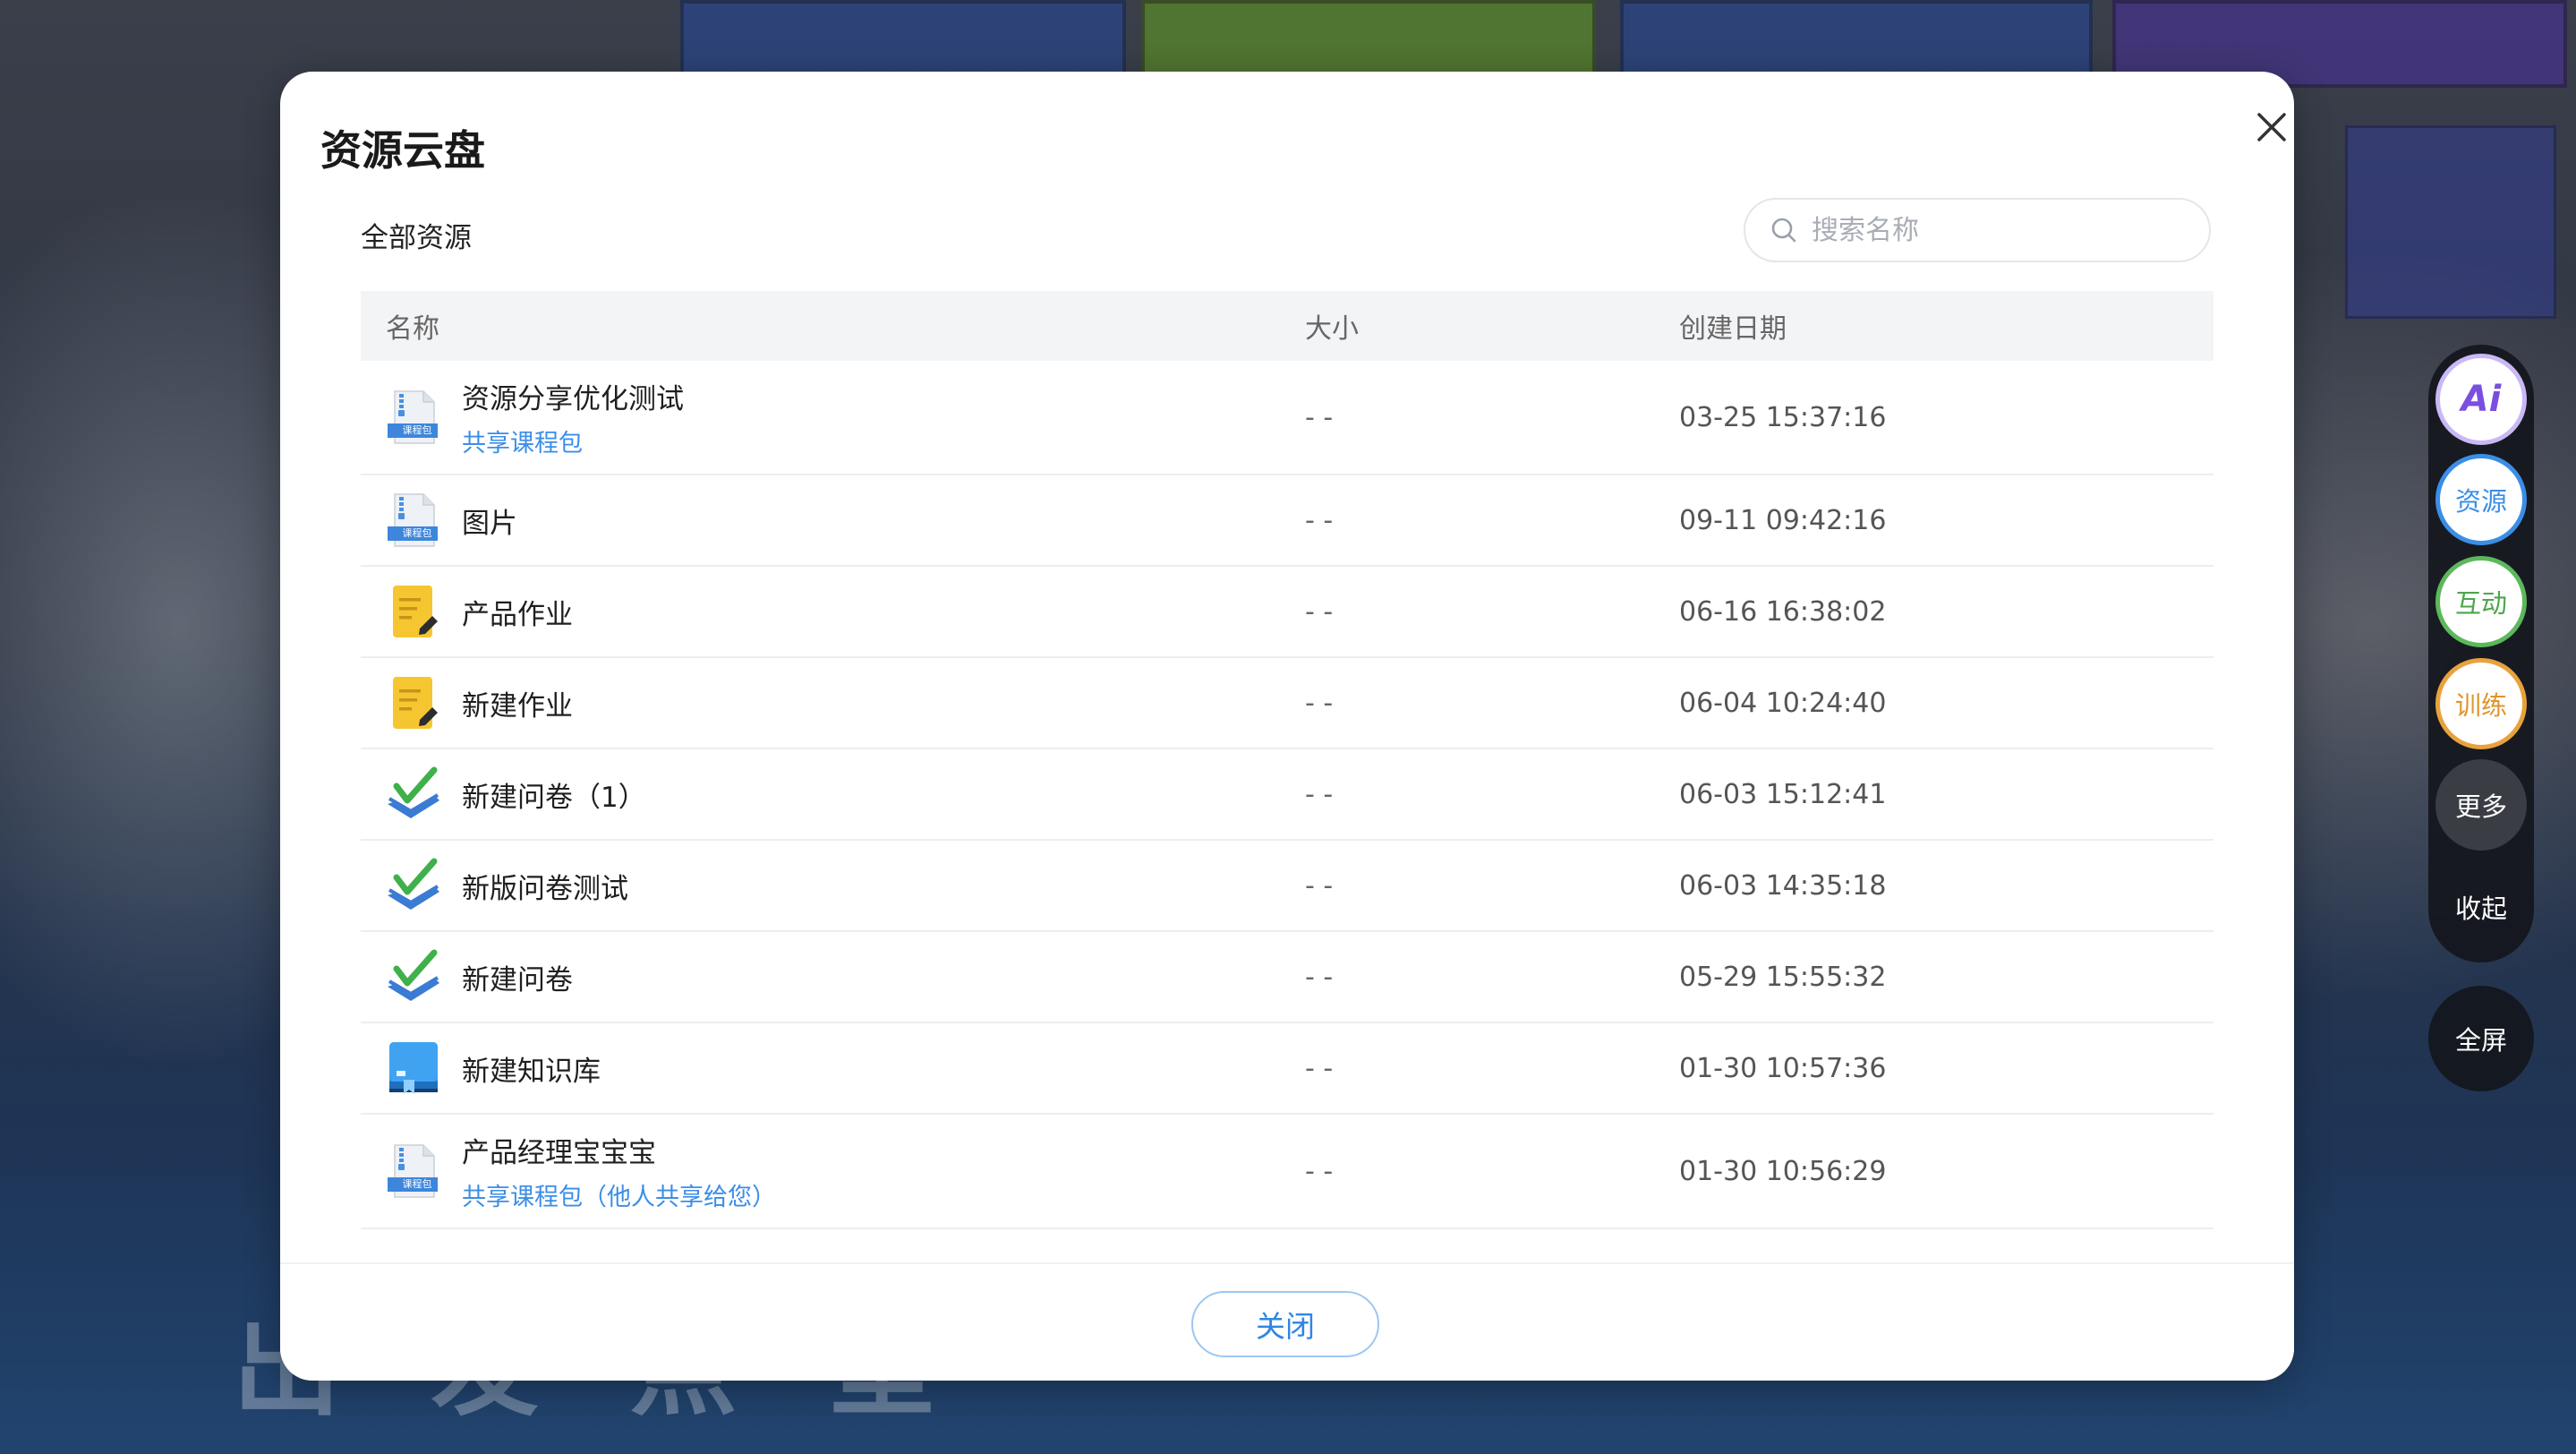  I want to click on item-name: 新建知识库, so click(531, 1068).